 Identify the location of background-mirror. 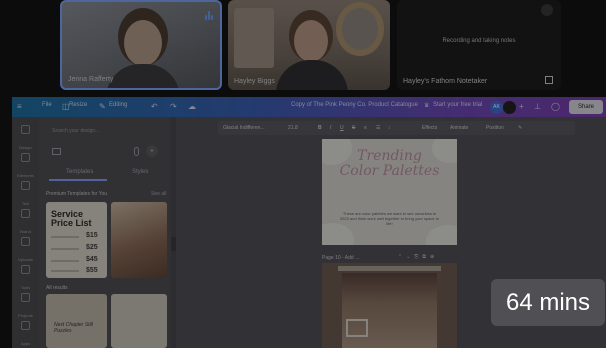
(360, 29).